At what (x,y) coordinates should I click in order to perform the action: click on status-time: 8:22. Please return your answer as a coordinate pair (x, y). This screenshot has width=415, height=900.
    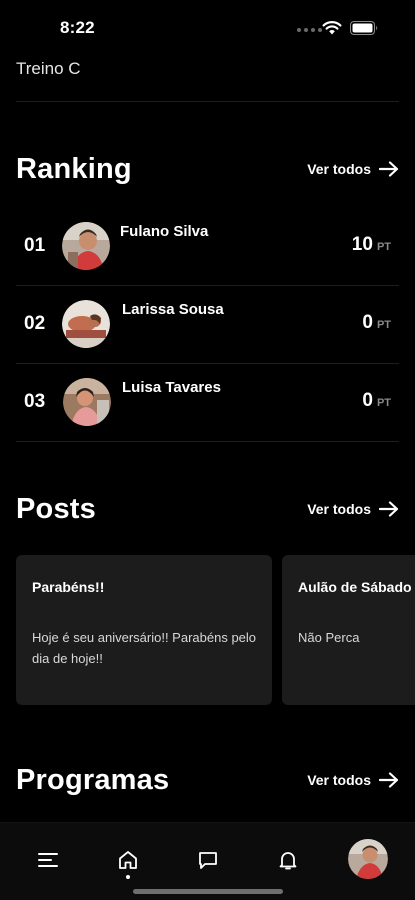
    Looking at the image, I should click on (77, 27).